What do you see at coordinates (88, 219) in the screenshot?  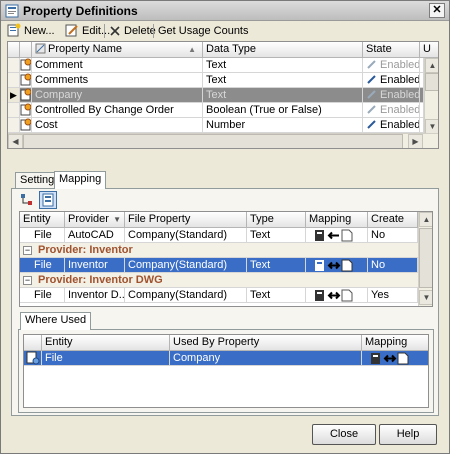 I see `column-label: Provider` at bounding box center [88, 219].